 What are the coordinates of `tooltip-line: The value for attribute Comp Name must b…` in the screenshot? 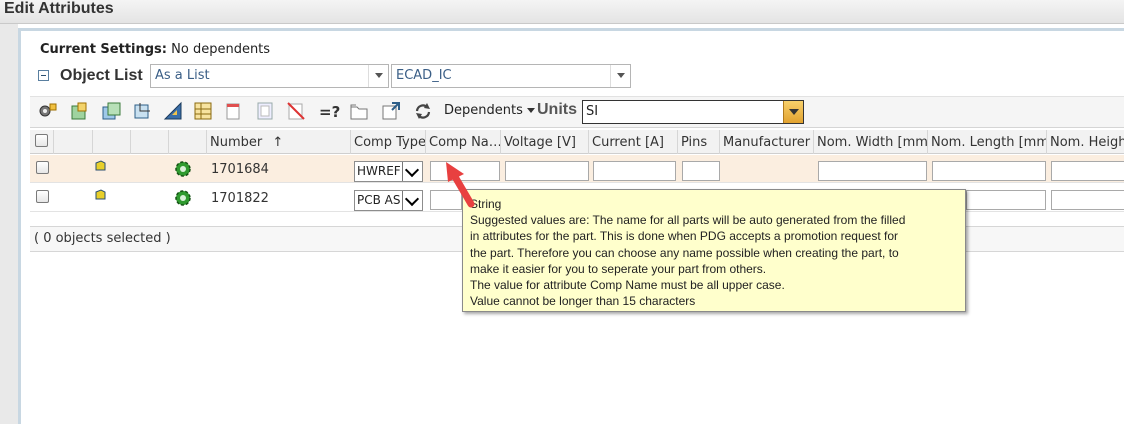 It's located at (627, 285).